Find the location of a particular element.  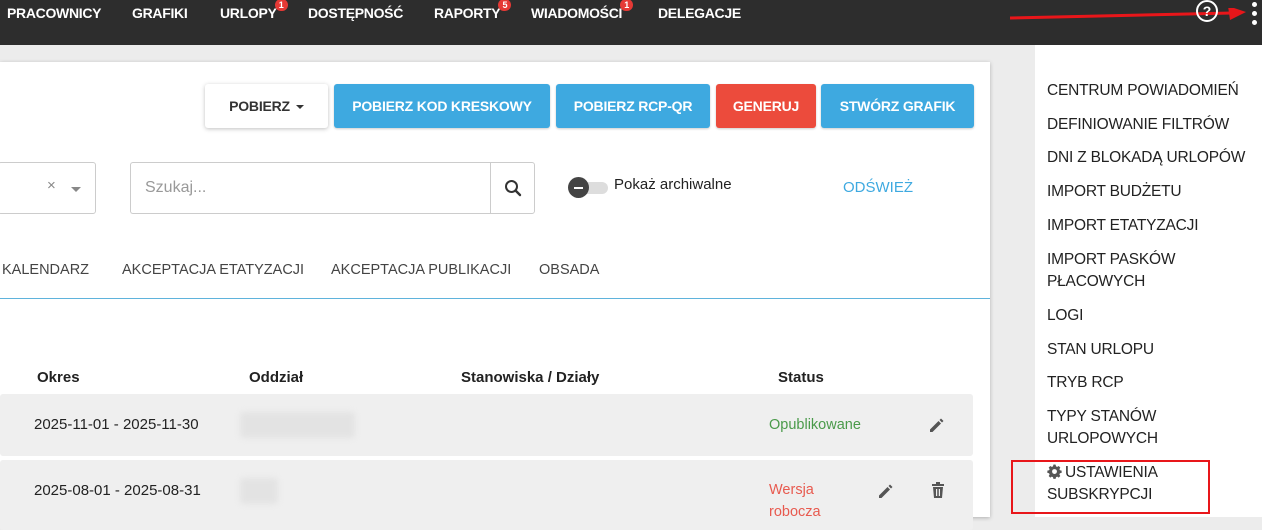

chevron-down-icon is located at coordinates (76, 189).